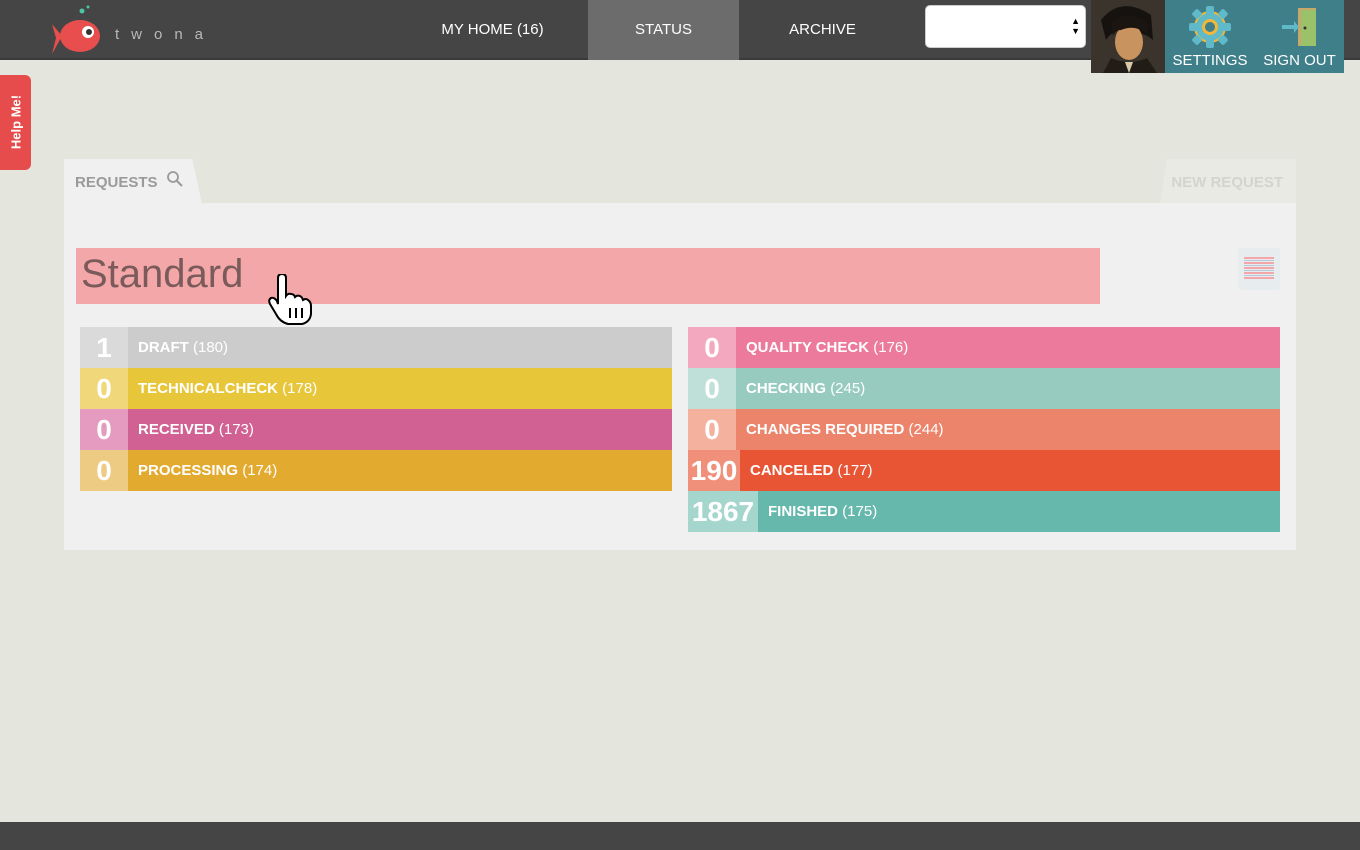 The image size is (1360, 850). I want to click on project-select: ▲ ▼, so click(1005, 26).